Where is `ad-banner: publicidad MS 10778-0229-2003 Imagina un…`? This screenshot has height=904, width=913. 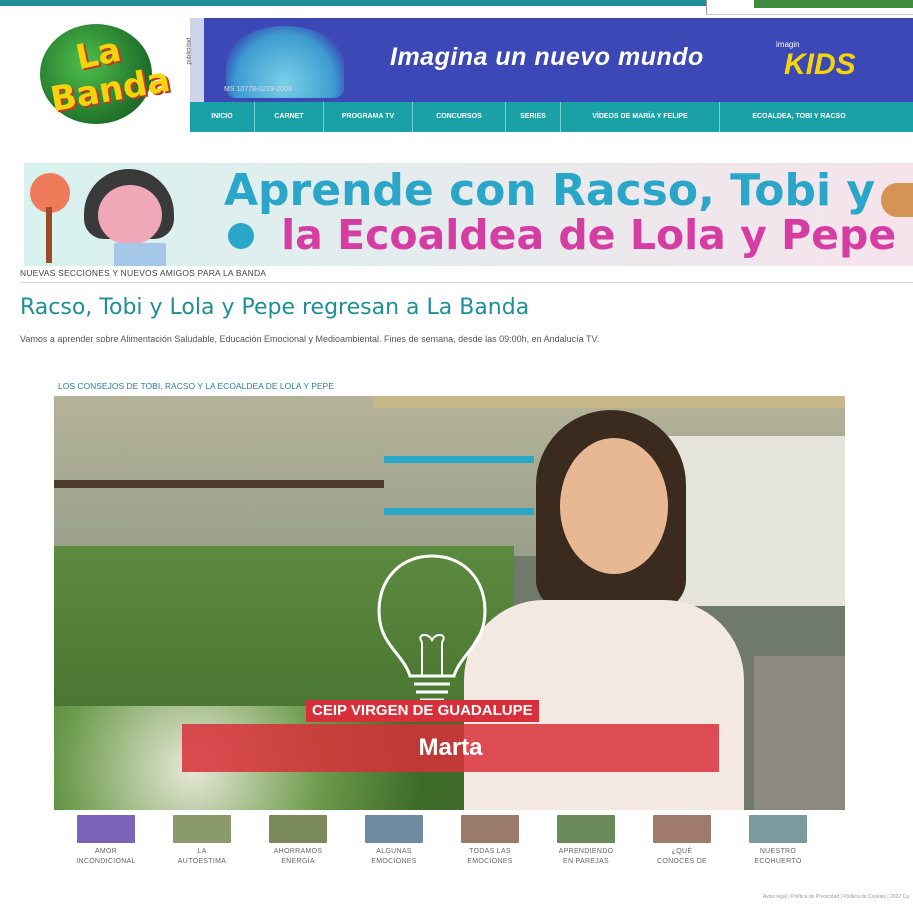
ad-banner: publicidad MS 10778-0229-2003 Imagina un… is located at coordinates (549, 60).